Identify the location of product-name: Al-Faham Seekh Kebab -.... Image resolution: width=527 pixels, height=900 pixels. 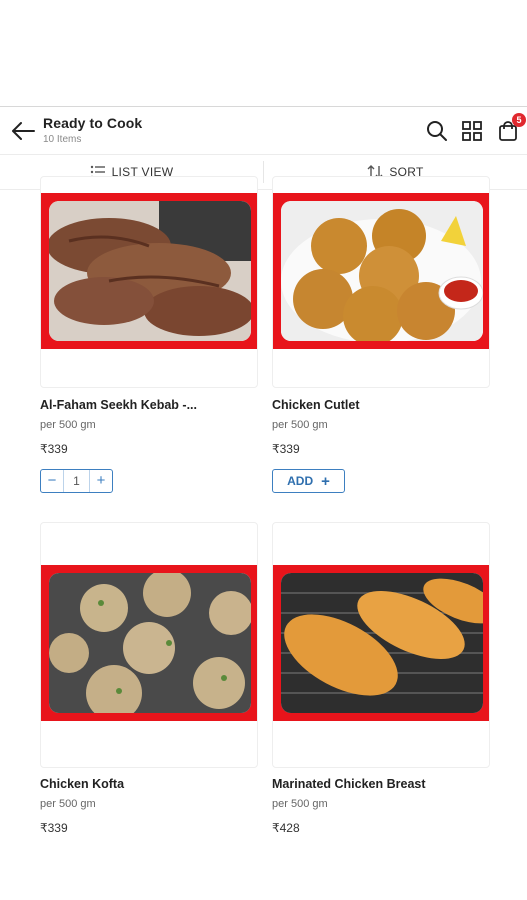
(118, 405).